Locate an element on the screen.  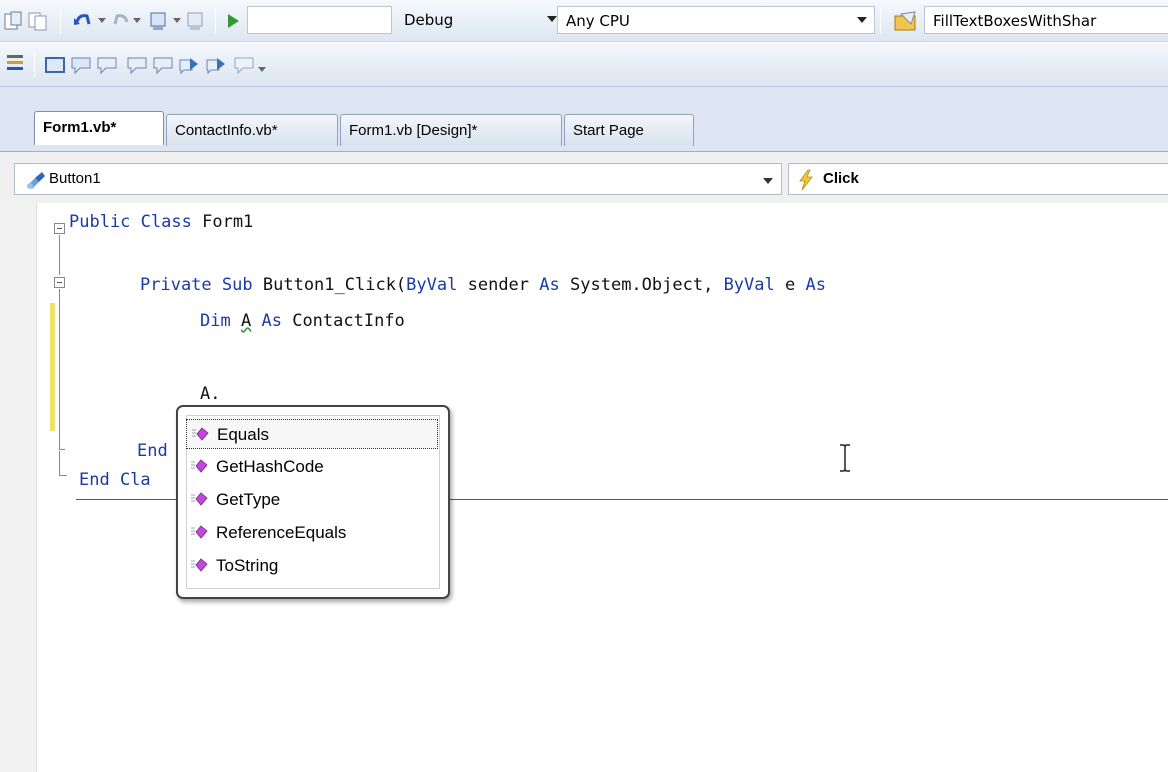
tab-label: Form1.vb [Design]* is located at coordinates (413, 130).